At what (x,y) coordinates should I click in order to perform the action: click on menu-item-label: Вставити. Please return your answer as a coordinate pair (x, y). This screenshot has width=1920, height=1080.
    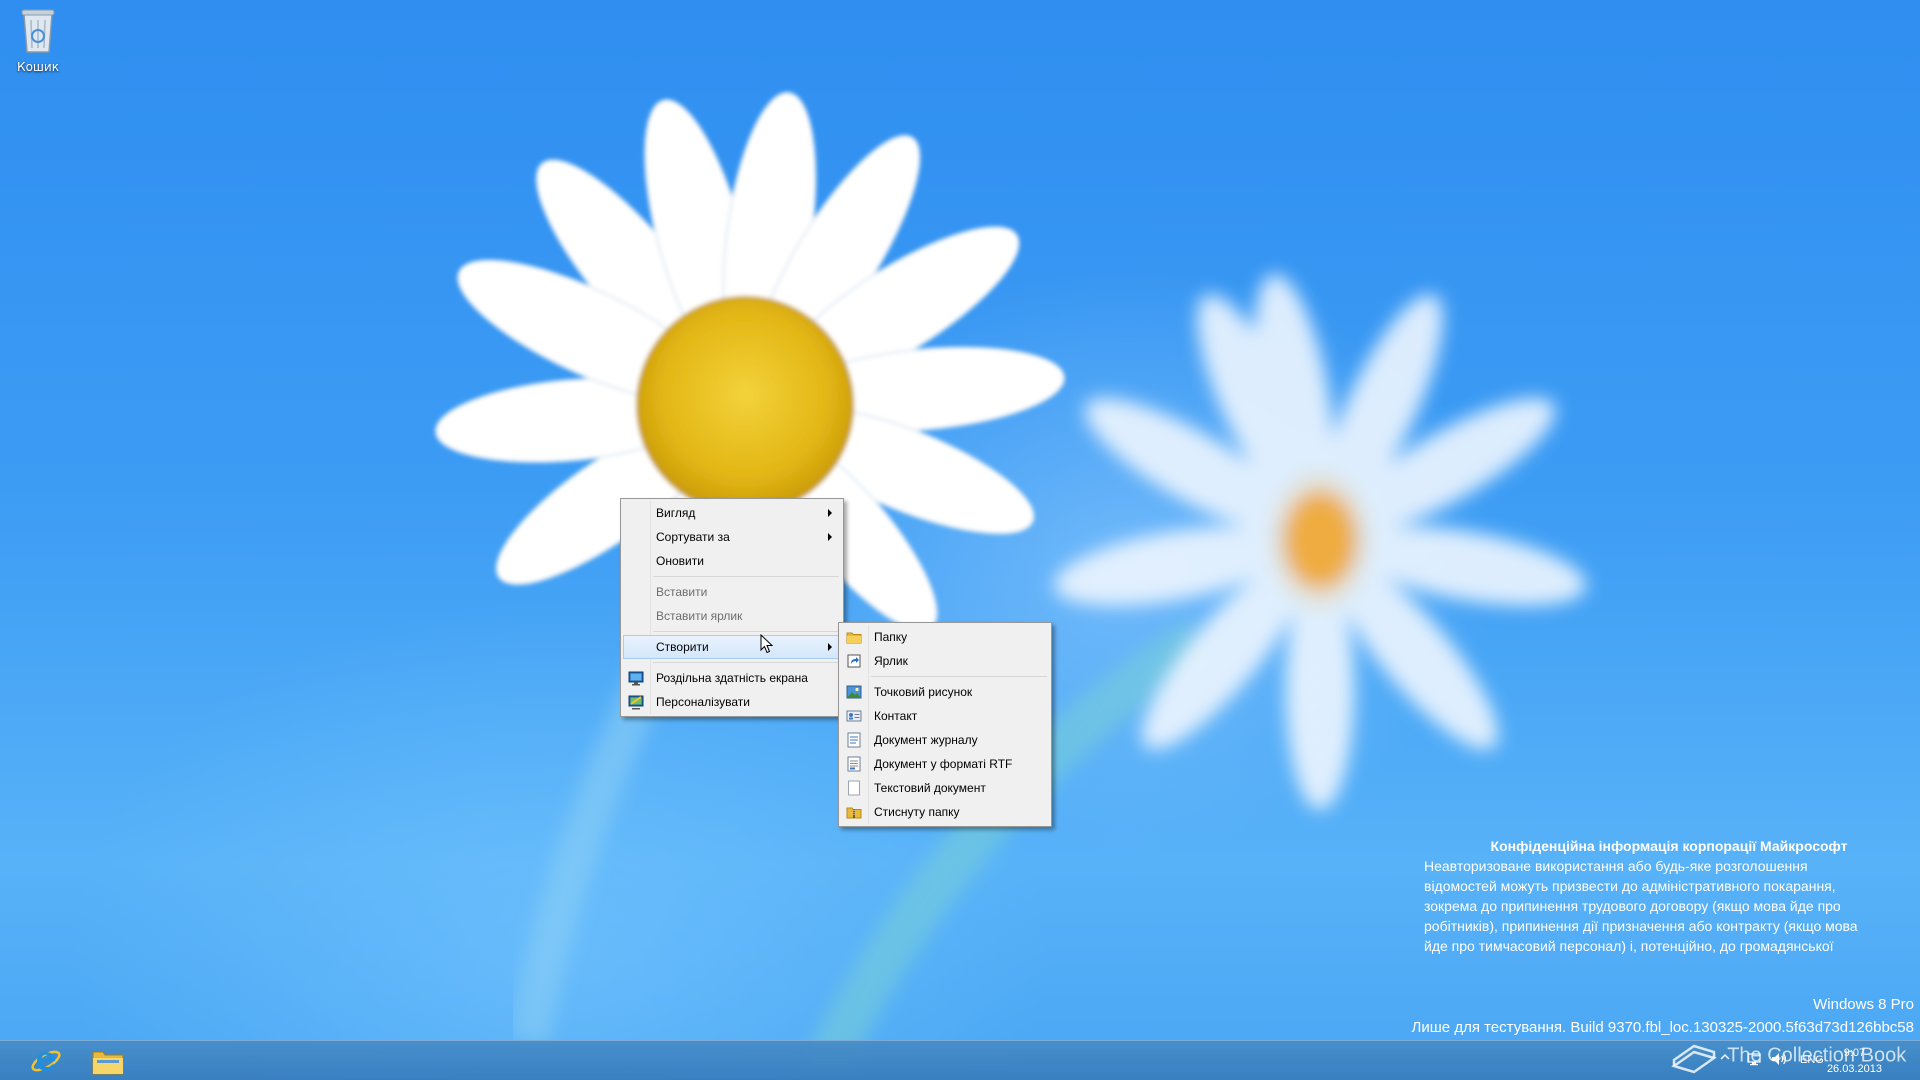
    Looking at the image, I should click on (682, 592).